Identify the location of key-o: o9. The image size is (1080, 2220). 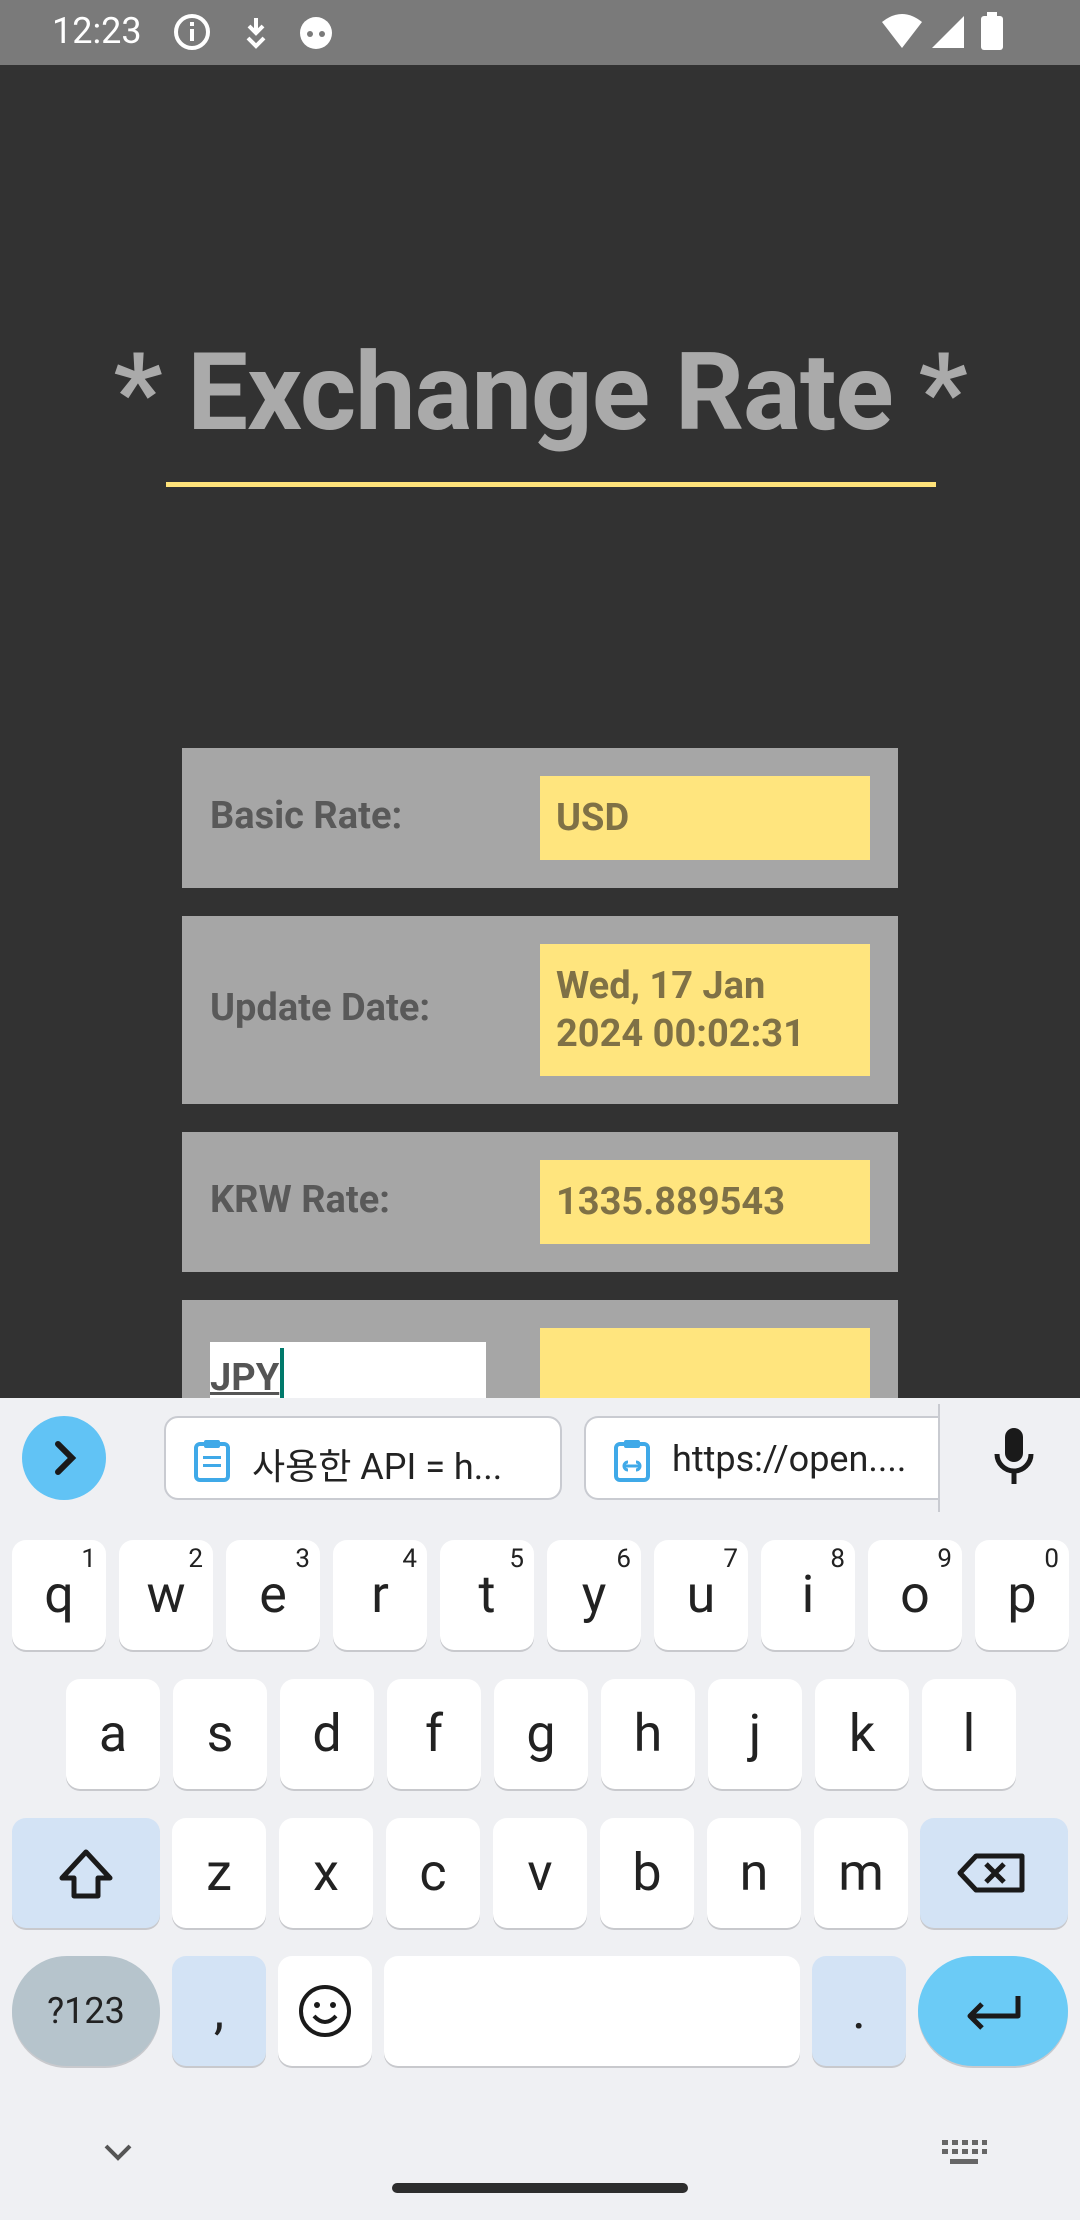
(915, 1595).